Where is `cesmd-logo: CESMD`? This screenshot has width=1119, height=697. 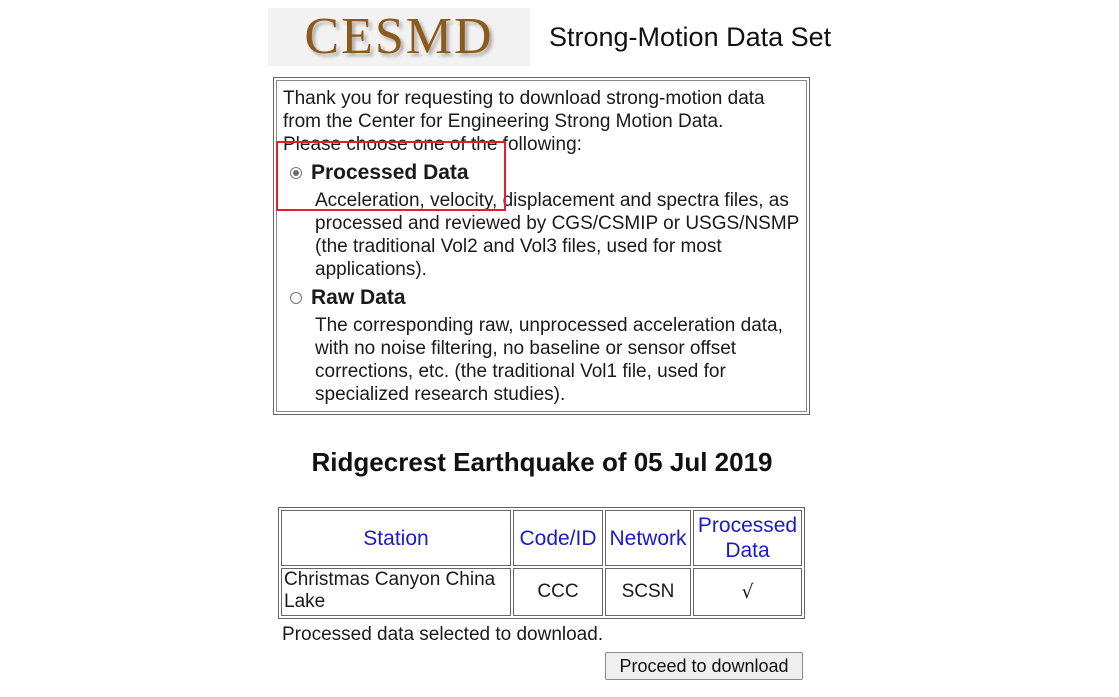 cesmd-logo: CESMD is located at coordinates (399, 37).